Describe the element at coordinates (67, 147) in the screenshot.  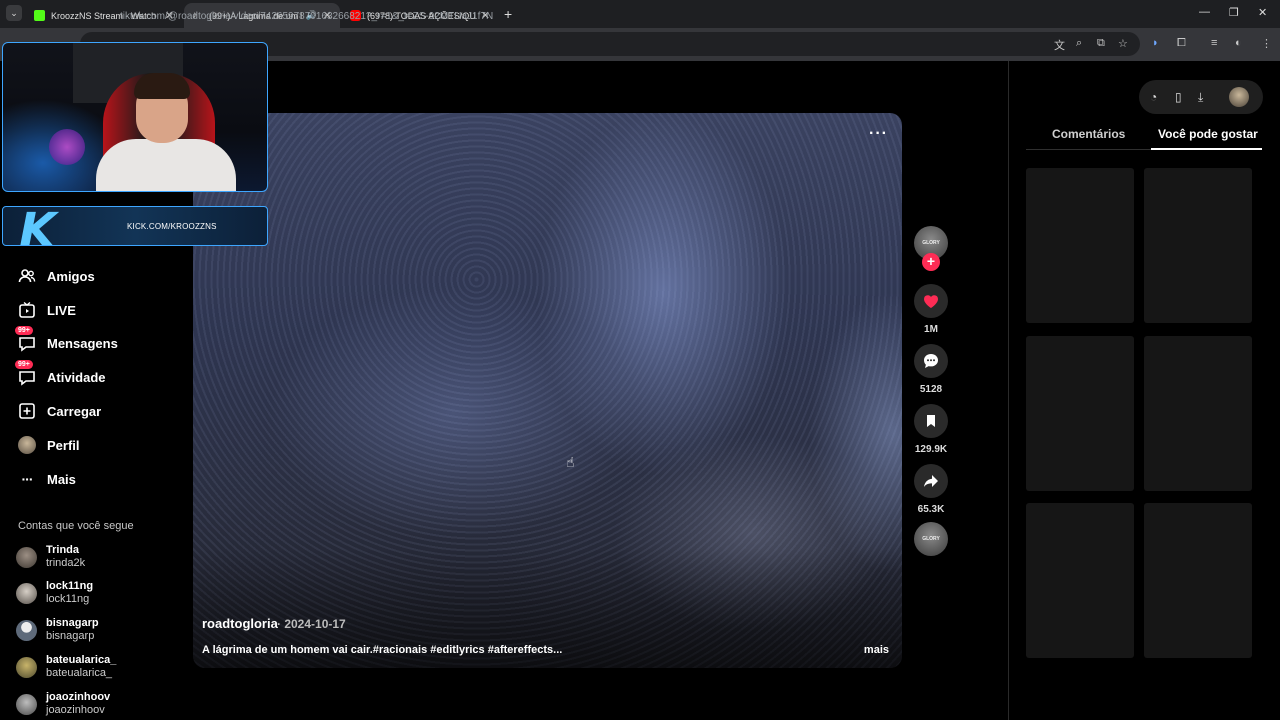
I see `neon-heart-decoration` at that location.